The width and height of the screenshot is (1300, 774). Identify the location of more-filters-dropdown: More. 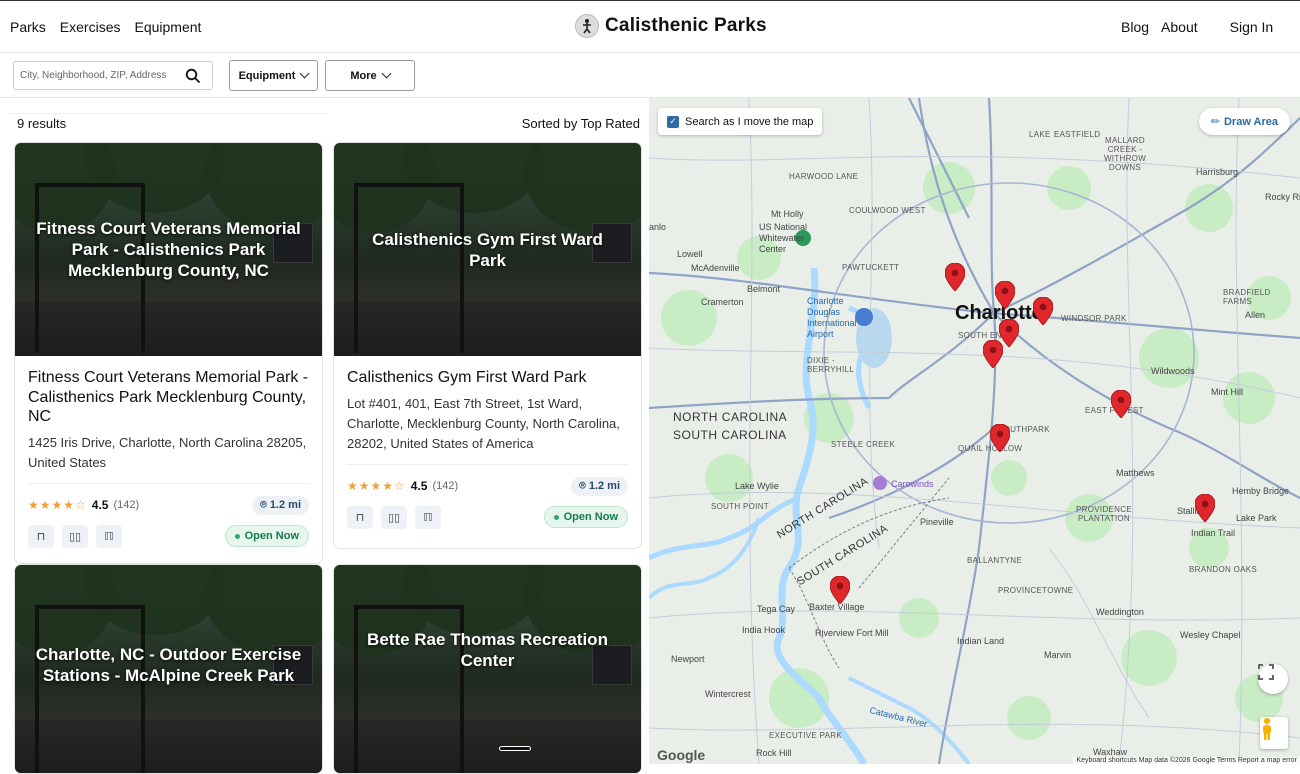
(370, 75).